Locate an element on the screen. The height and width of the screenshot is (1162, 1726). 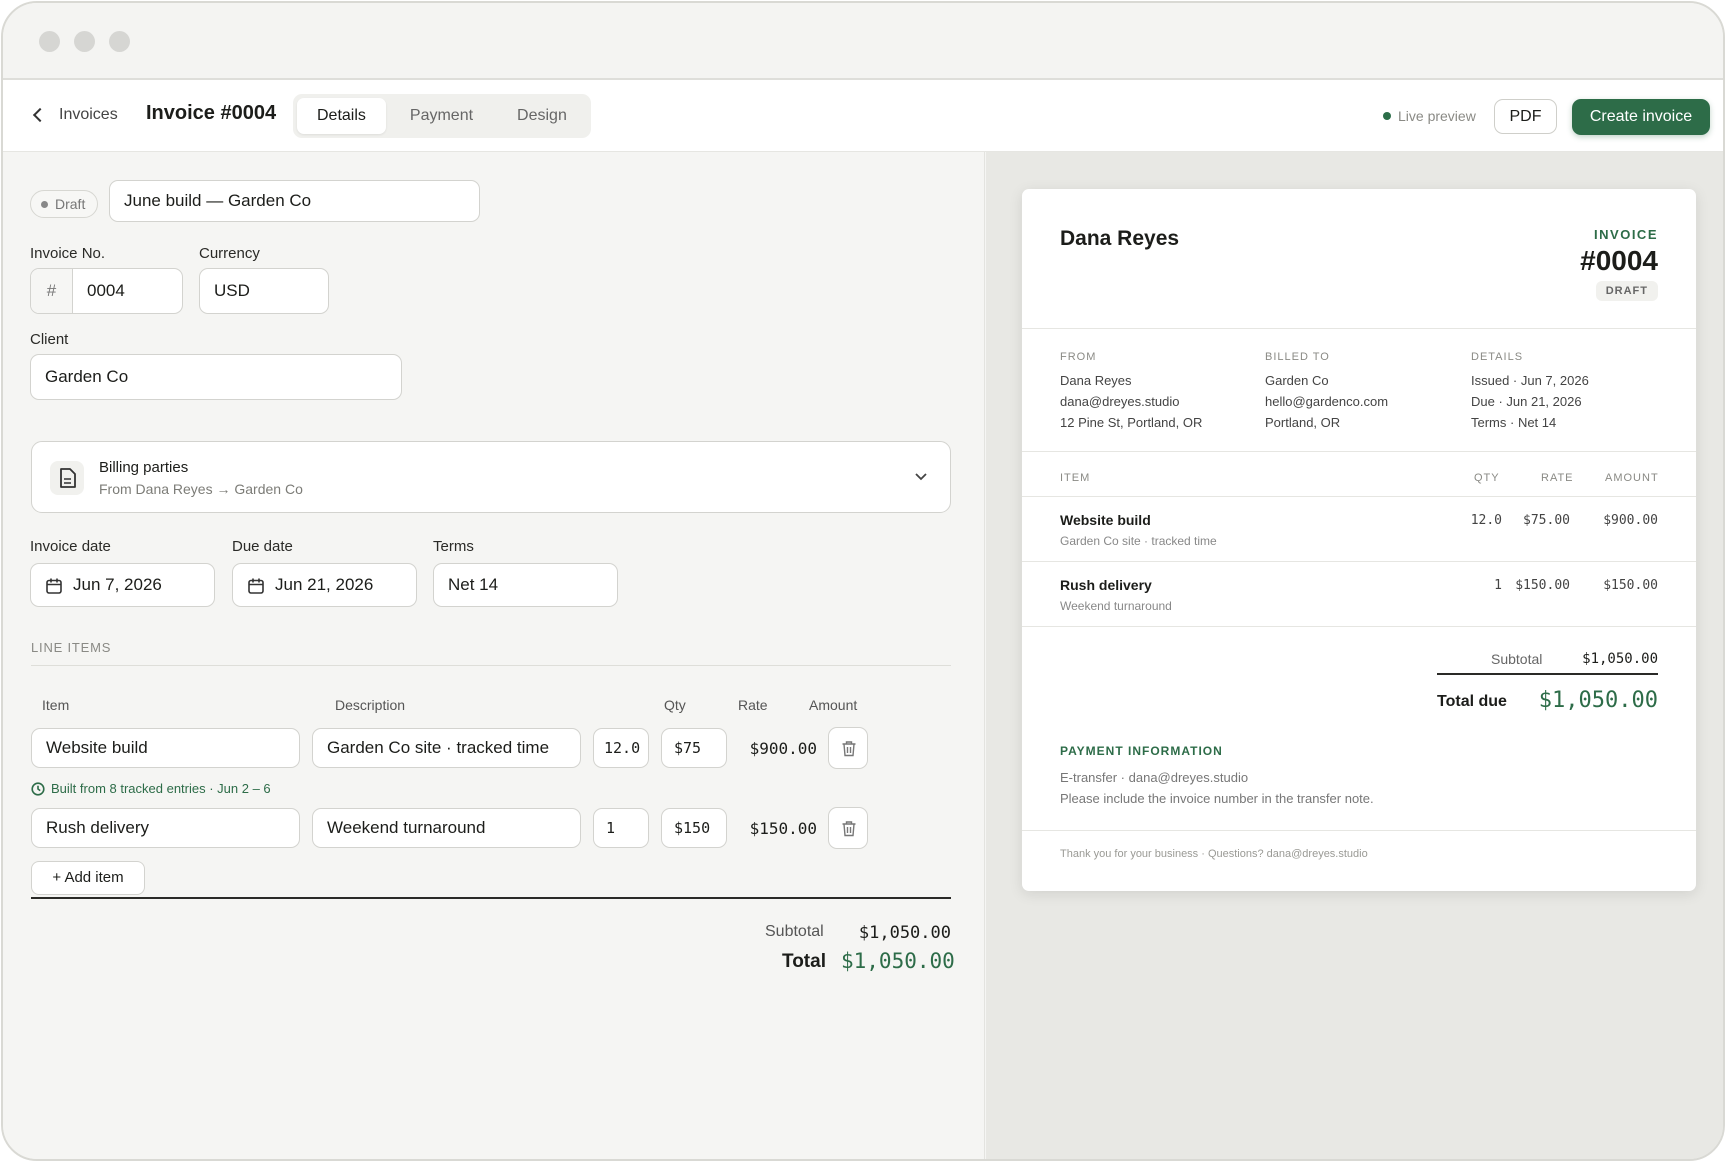
preview-status-badge: DRAFT is located at coordinates (1626, 291).